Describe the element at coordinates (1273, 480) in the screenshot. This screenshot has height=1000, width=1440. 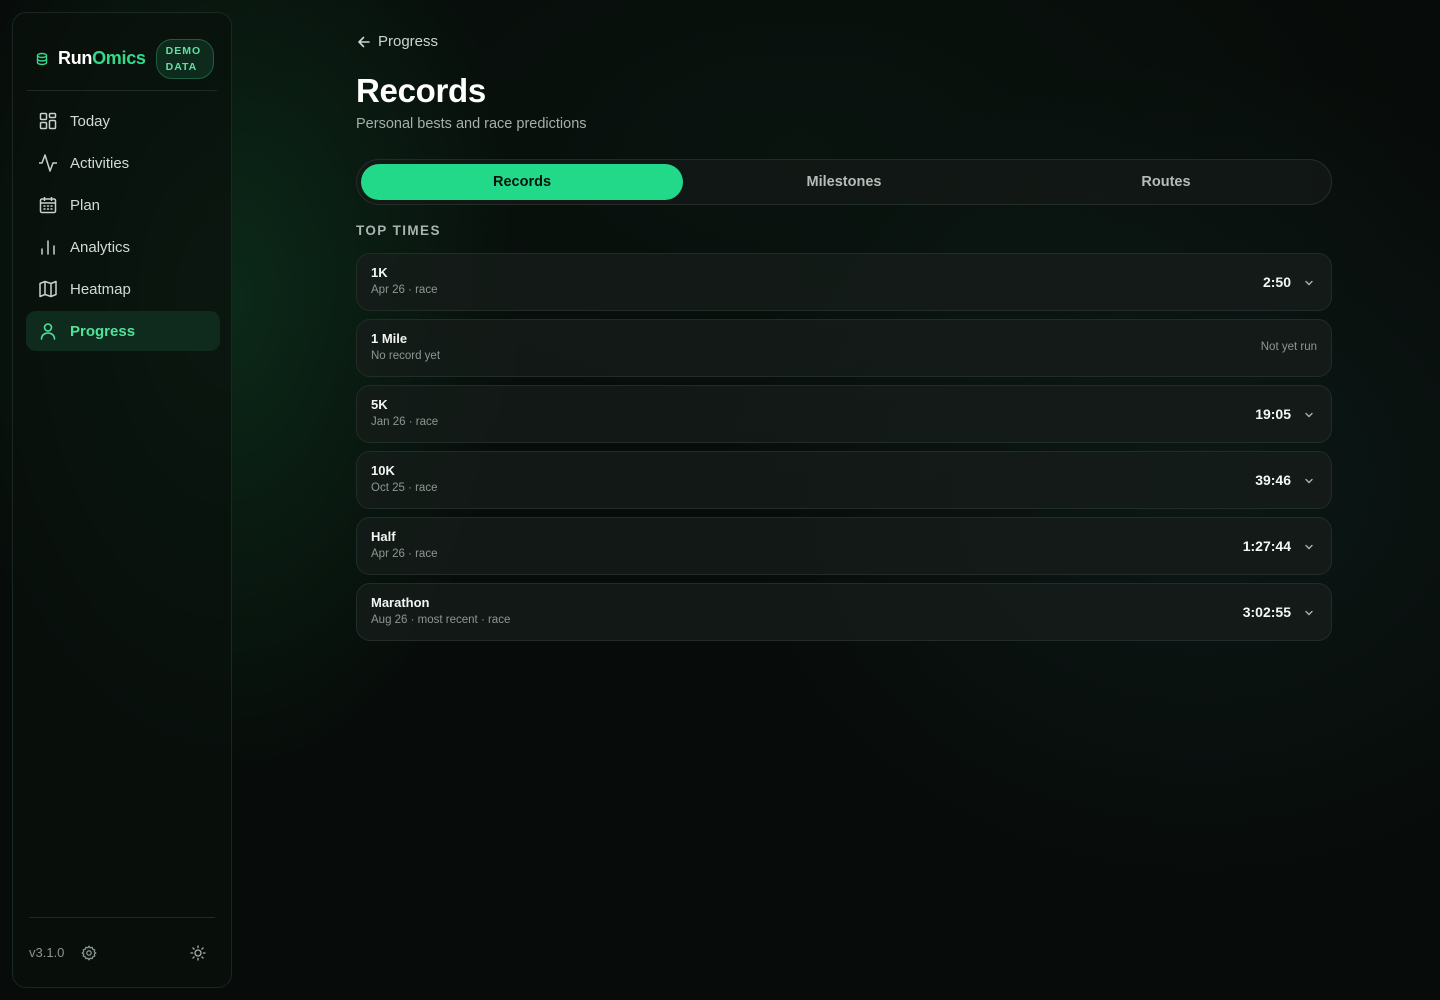
I see `record-time: 39:46` at that location.